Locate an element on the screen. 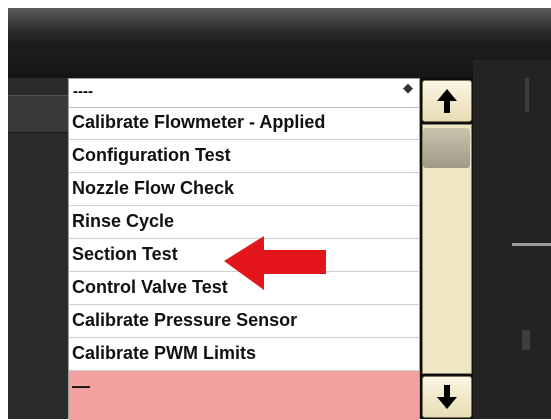  top-bar is located at coordinates (279, 28).